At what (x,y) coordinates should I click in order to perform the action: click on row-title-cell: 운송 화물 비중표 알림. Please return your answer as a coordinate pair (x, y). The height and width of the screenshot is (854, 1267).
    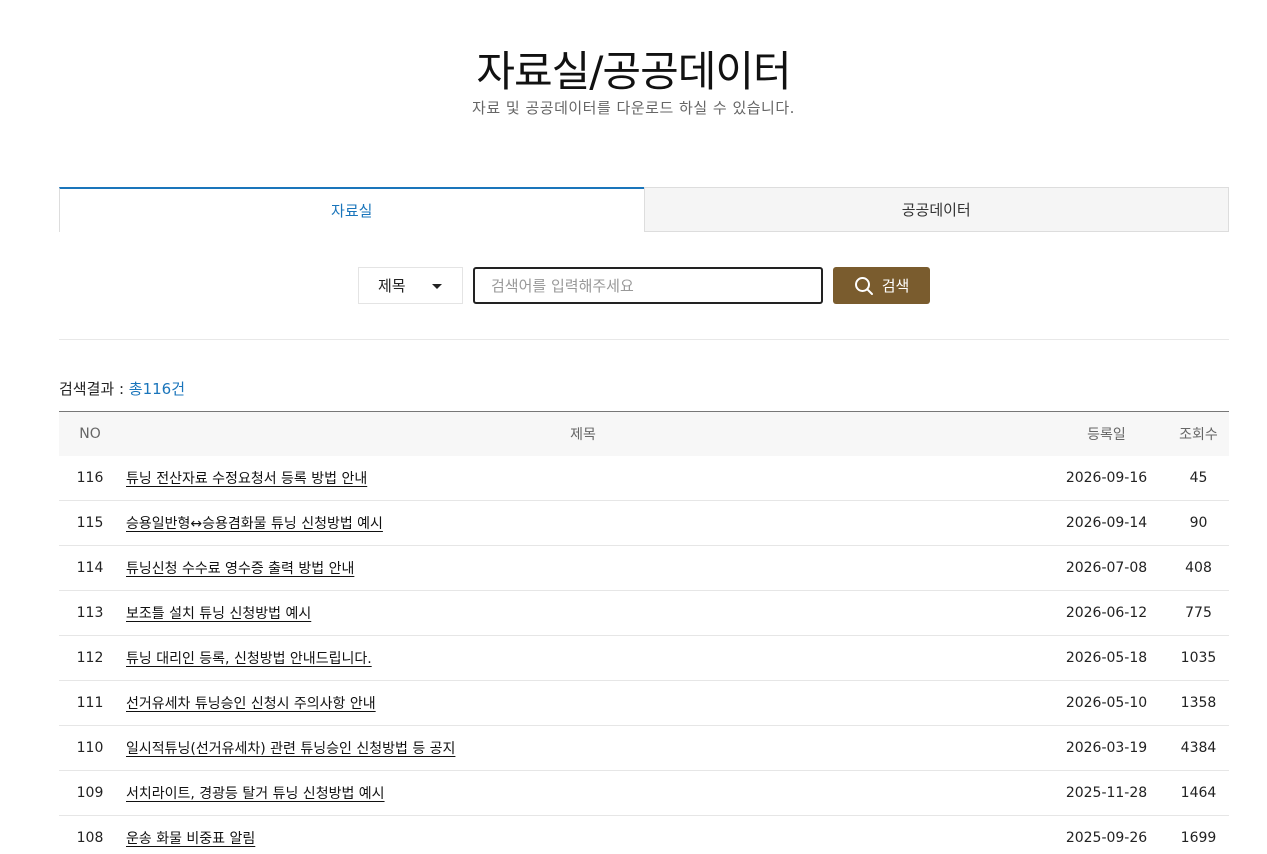
    Looking at the image, I should click on (583, 838).